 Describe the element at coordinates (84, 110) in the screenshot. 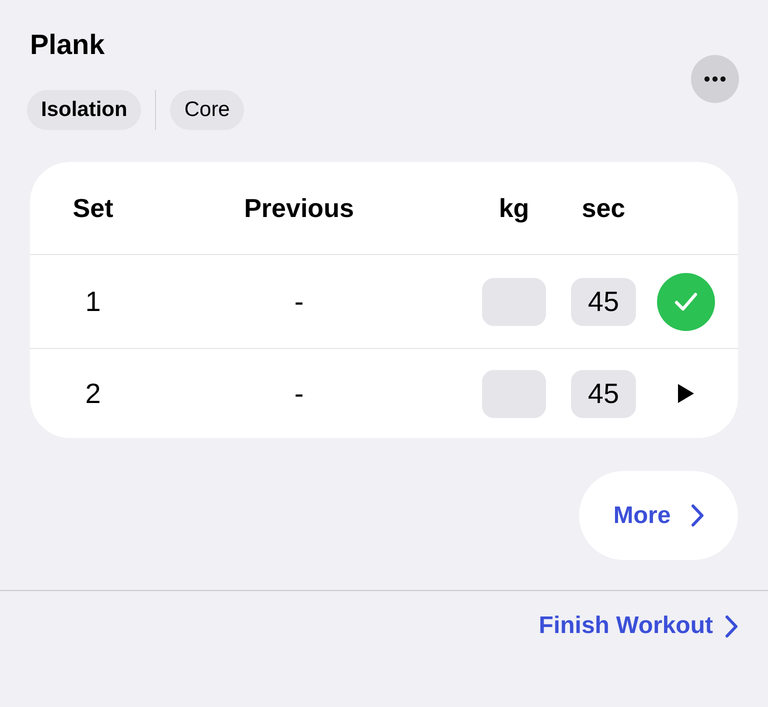

I see `tag: Isolation` at that location.